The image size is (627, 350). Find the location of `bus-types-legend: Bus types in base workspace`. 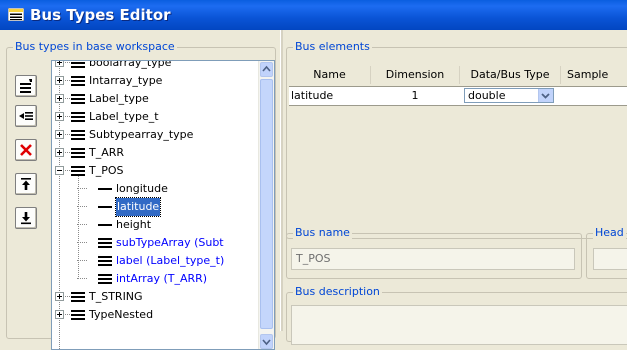

bus-types-legend: Bus types in base workspace is located at coordinates (95, 46).